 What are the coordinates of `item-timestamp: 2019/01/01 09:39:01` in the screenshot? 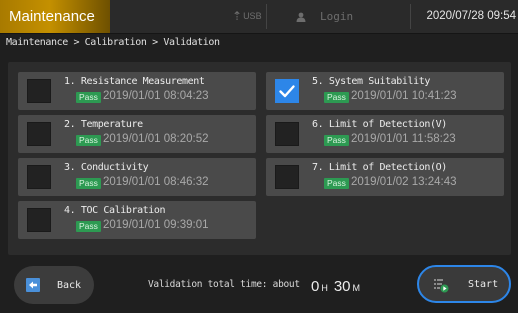 It's located at (156, 225).